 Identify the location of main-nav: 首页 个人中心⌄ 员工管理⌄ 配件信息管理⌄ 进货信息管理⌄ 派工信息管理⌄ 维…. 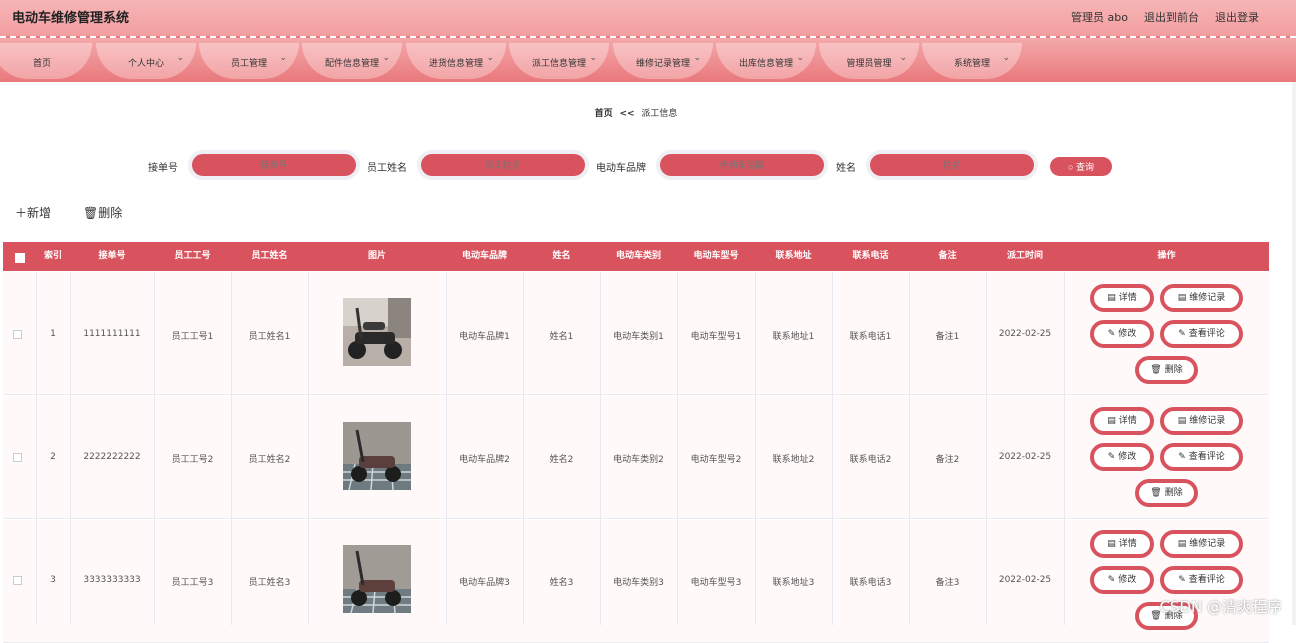
(648, 59).